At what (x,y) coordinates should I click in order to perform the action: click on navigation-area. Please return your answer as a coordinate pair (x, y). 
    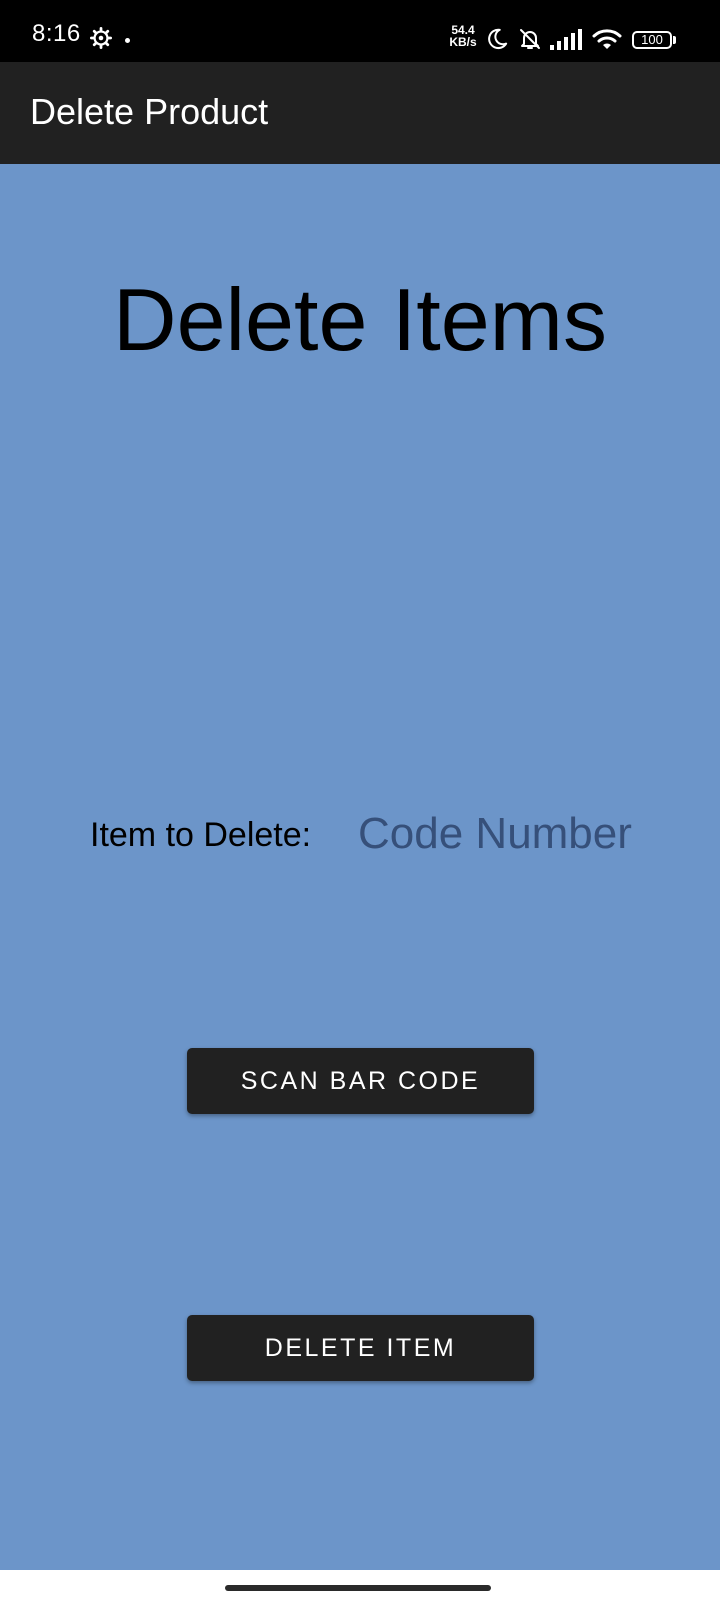
    Looking at the image, I should click on (360, 1585).